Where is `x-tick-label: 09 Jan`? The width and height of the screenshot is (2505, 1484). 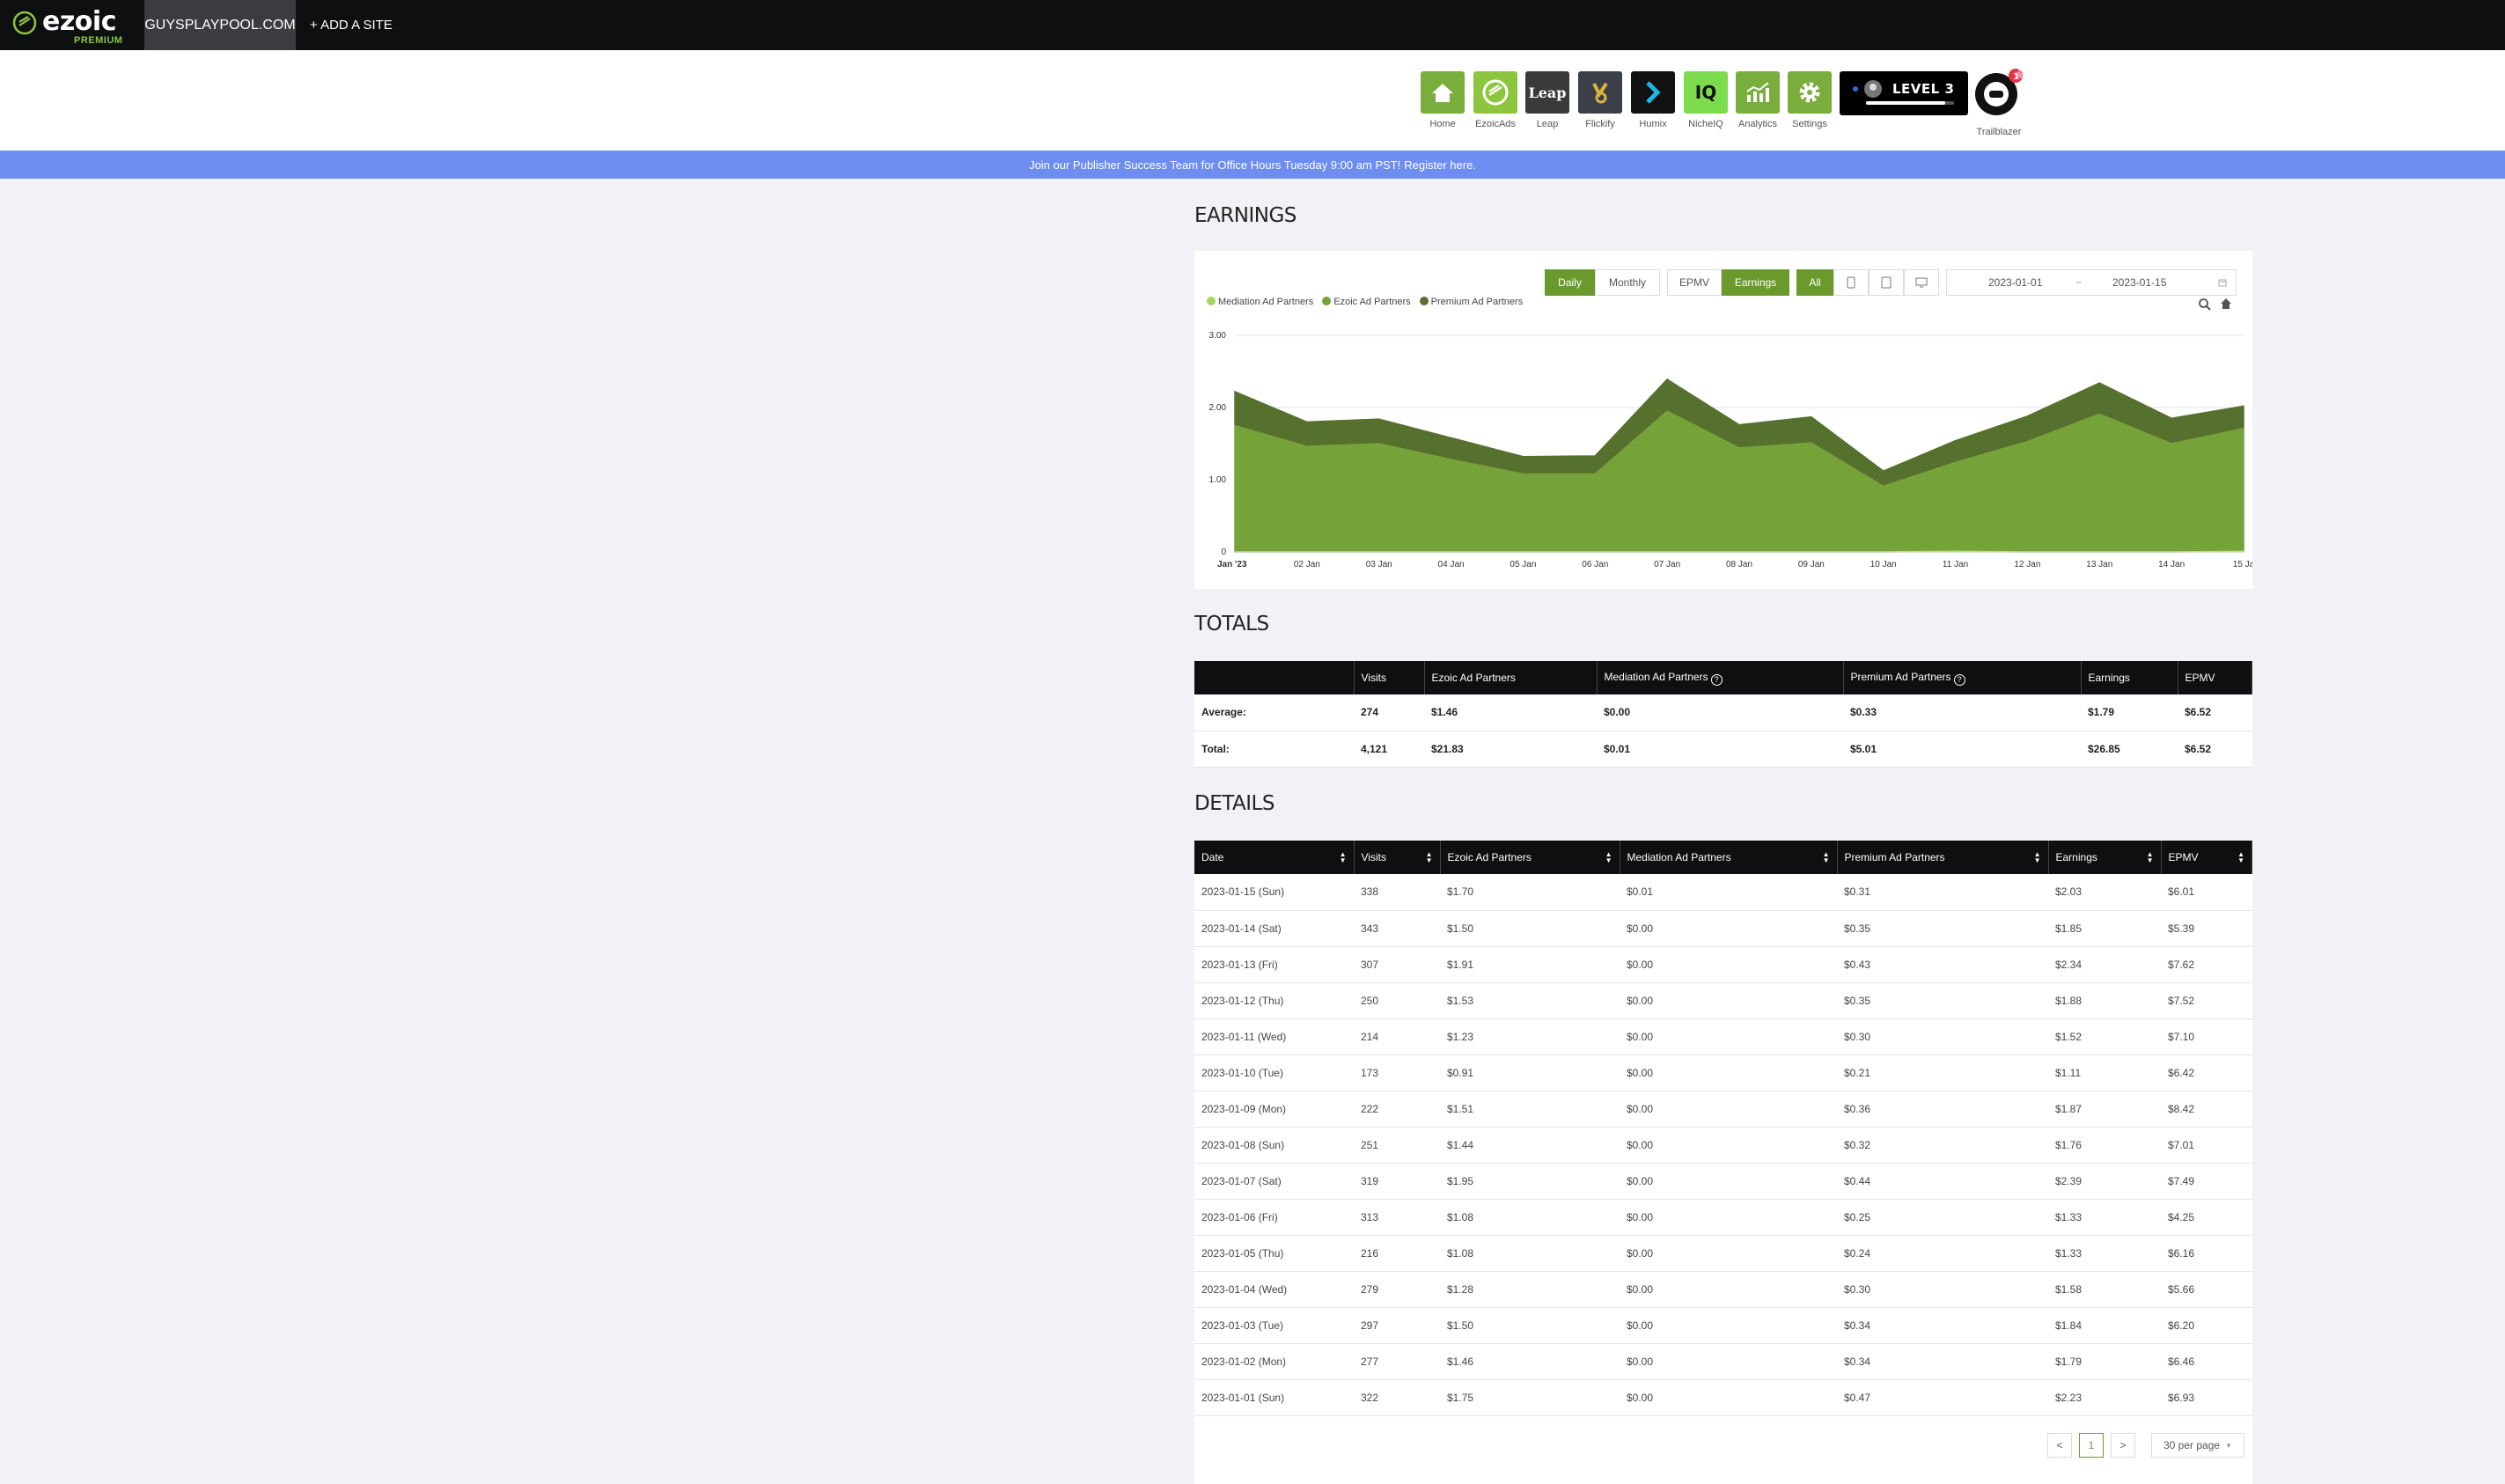 x-tick-label: 09 Jan is located at coordinates (1812, 564).